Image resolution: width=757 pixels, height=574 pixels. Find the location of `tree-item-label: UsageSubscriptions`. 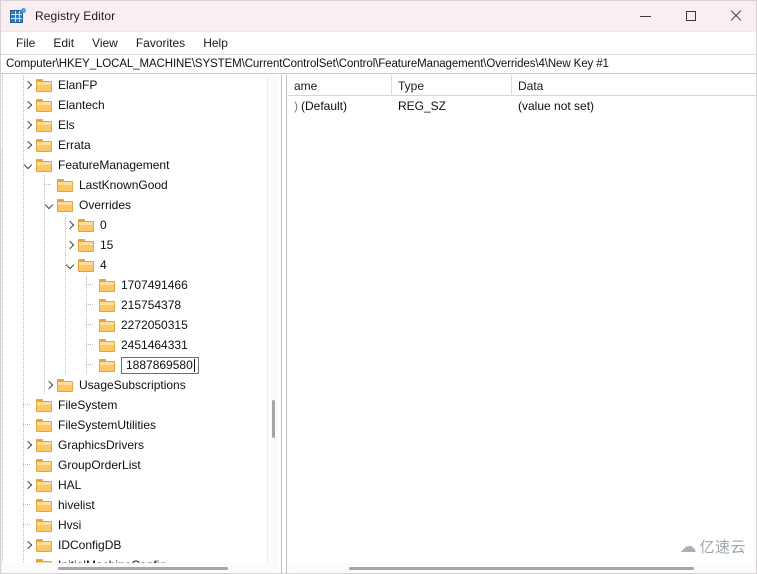

tree-item-label: UsageSubscriptions is located at coordinates (132, 385).